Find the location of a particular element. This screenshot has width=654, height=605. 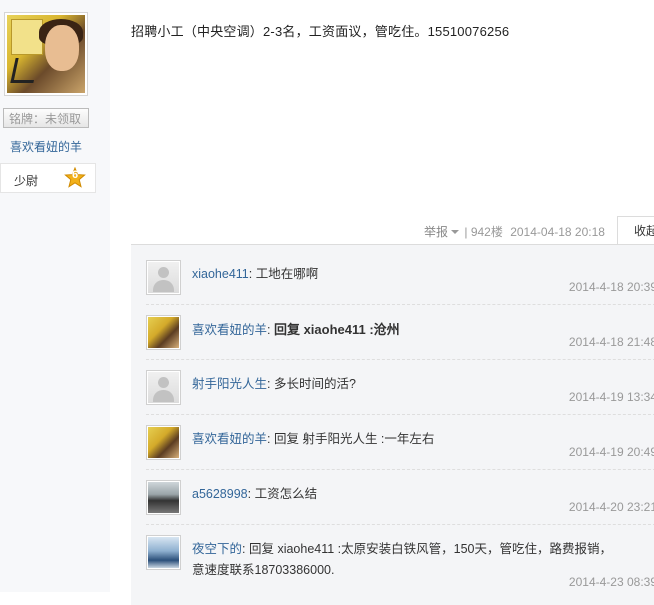

comment-time: 2014-4-18 21:48 is located at coordinates (611, 342).